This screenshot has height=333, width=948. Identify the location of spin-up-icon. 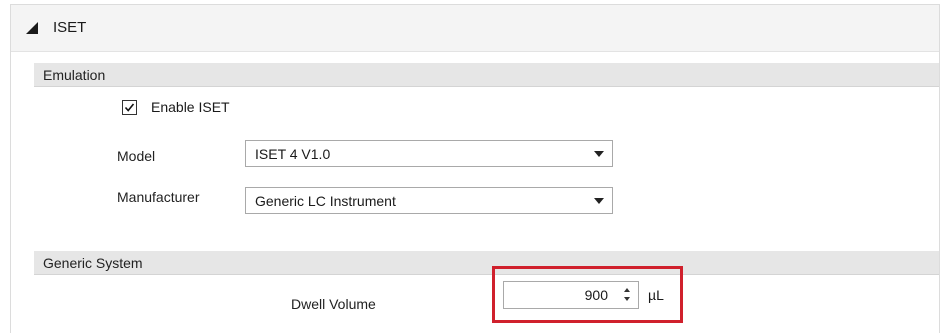
(627, 290).